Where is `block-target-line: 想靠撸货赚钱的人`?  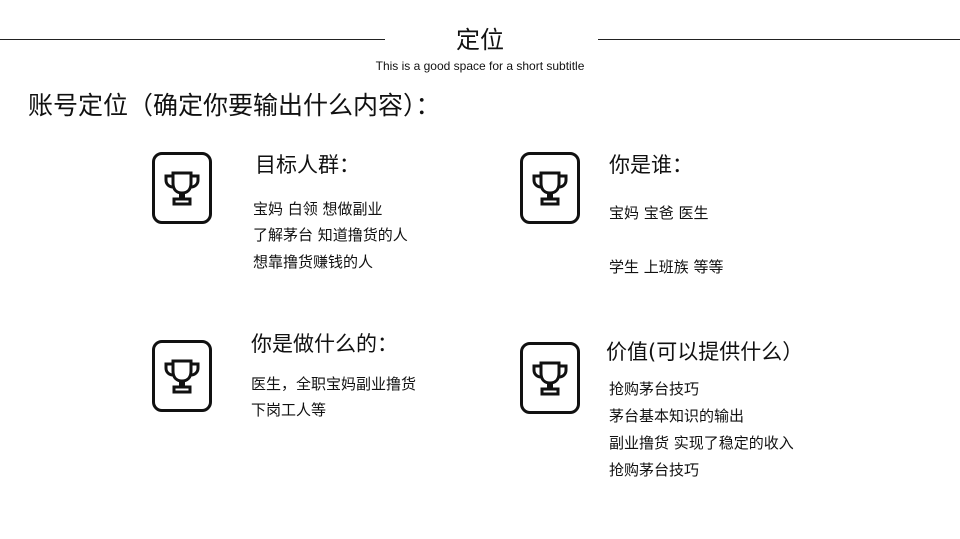
block-target-line: 想靠撸货赚钱的人 is located at coordinates (313, 262).